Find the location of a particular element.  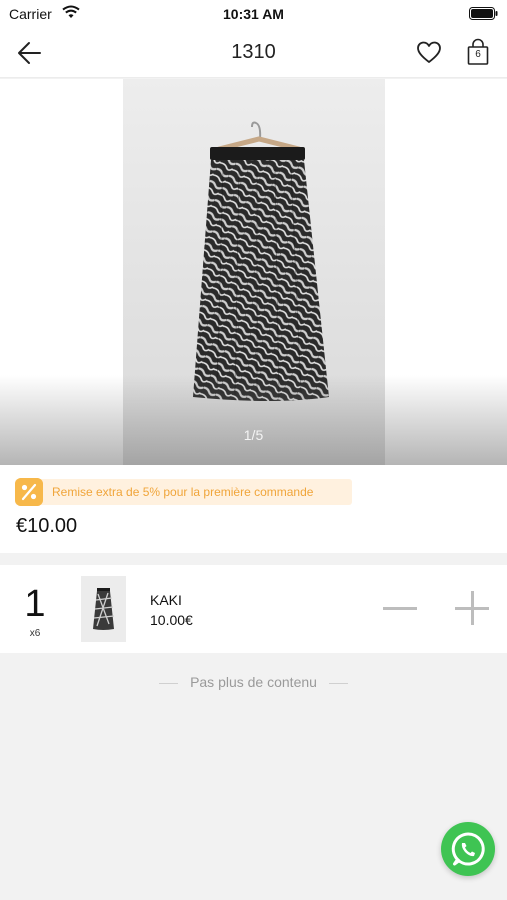

variant-thumbnail is located at coordinates (103, 609).